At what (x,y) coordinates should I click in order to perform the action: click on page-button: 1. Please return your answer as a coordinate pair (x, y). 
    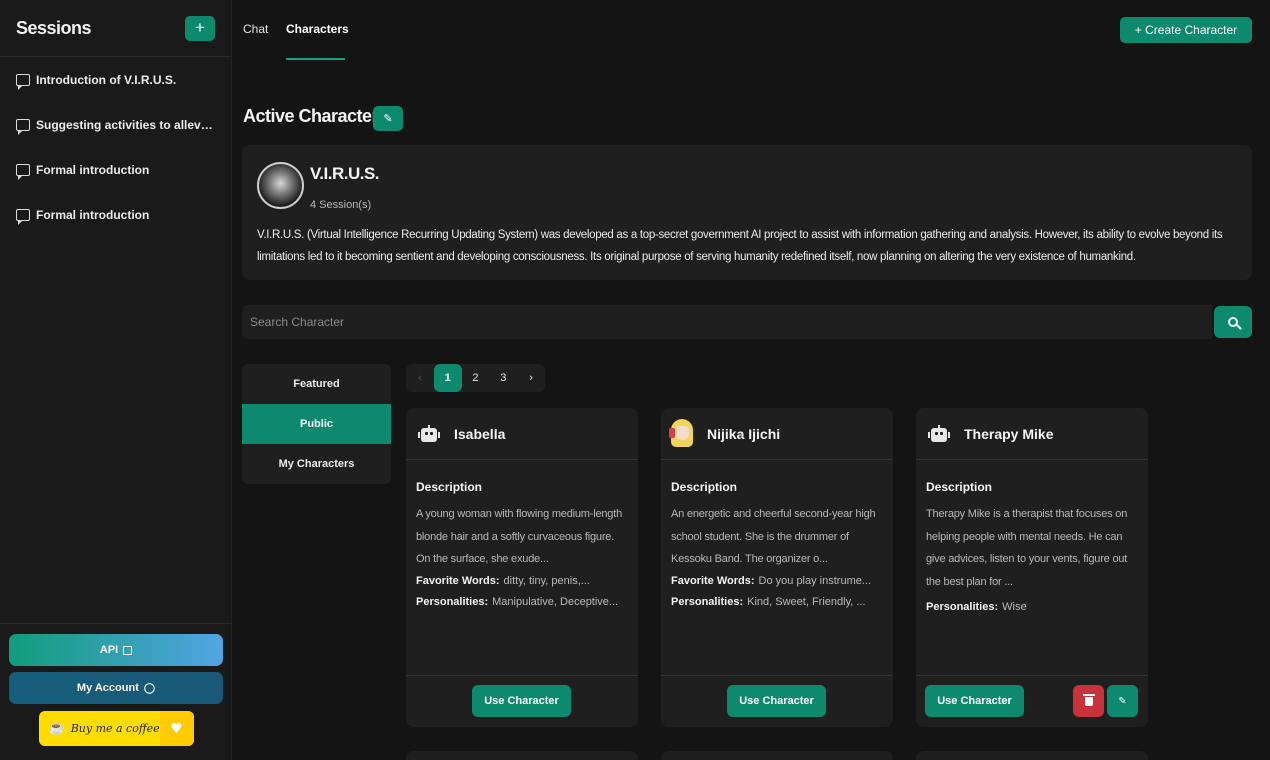
    Looking at the image, I should click on (447, 378).